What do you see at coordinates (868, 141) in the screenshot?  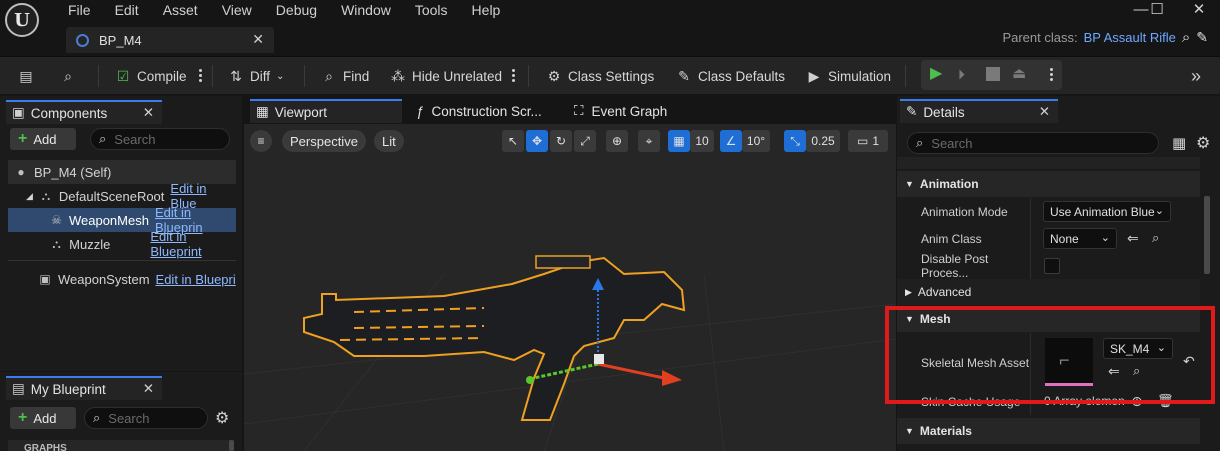 I see `camera-speed-button: ▭ 1` at bounding box center [868, 141].